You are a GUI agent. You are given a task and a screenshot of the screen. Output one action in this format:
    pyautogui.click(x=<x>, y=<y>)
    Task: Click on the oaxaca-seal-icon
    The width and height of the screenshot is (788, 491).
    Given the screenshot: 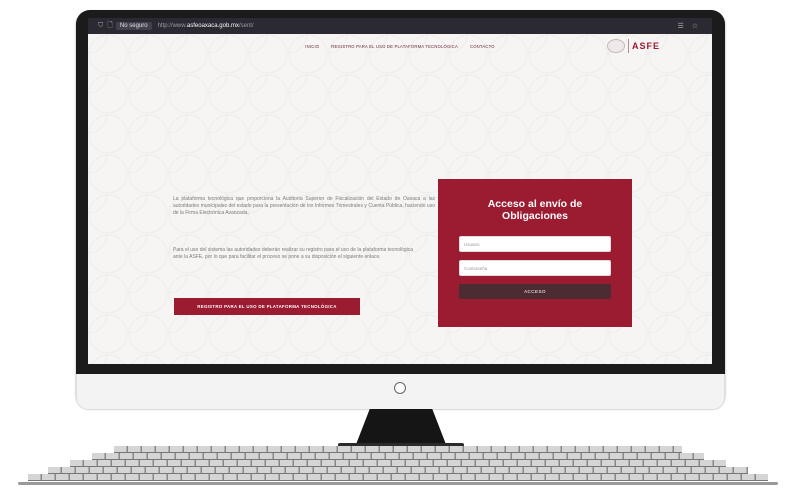 What is the action you would take?
    pyautogui.click(x=615, y=46)
    